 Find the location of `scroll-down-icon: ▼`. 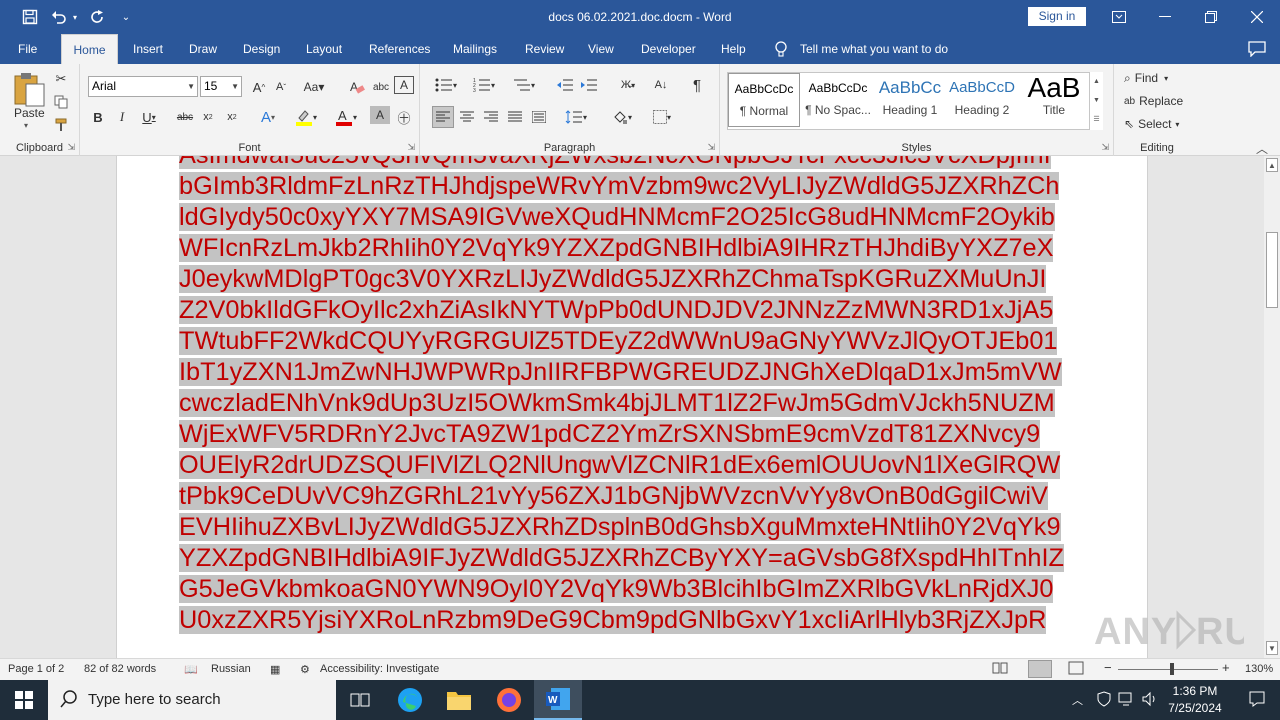

scroll-down-icon: ▼ is located at coordinates (1272, 648).